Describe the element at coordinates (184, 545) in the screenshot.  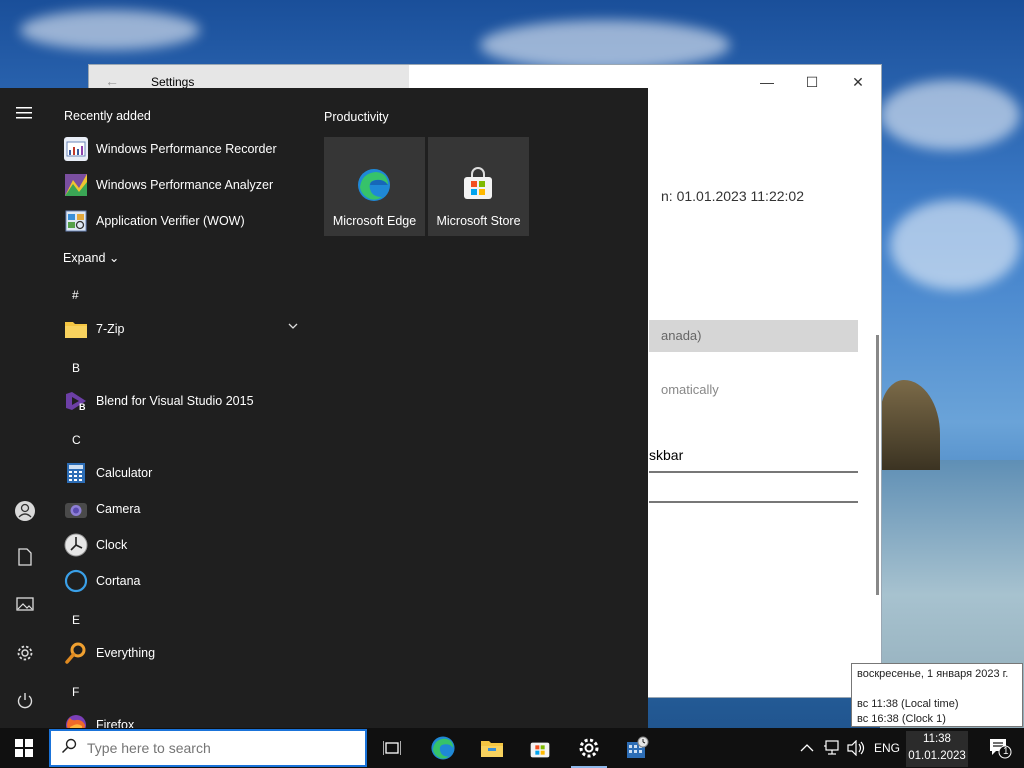
I see `app-item-clock: Clock` at that location.